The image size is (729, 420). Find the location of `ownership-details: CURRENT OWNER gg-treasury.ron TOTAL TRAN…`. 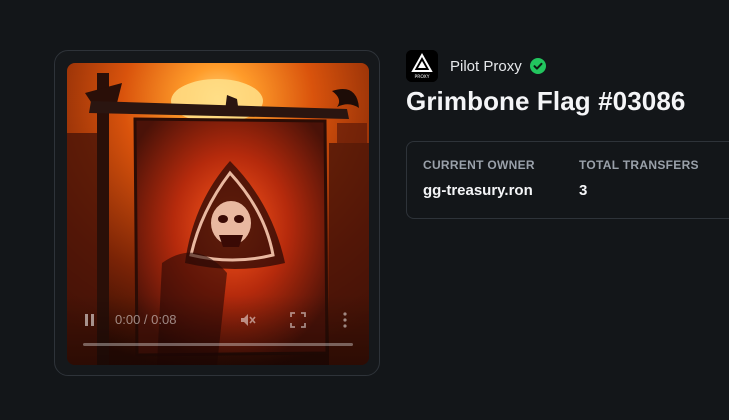

ownership-details: CURRENT OWNER gg-treasury.ron TOTAL TRAN… is located at coordinates (567, 180).